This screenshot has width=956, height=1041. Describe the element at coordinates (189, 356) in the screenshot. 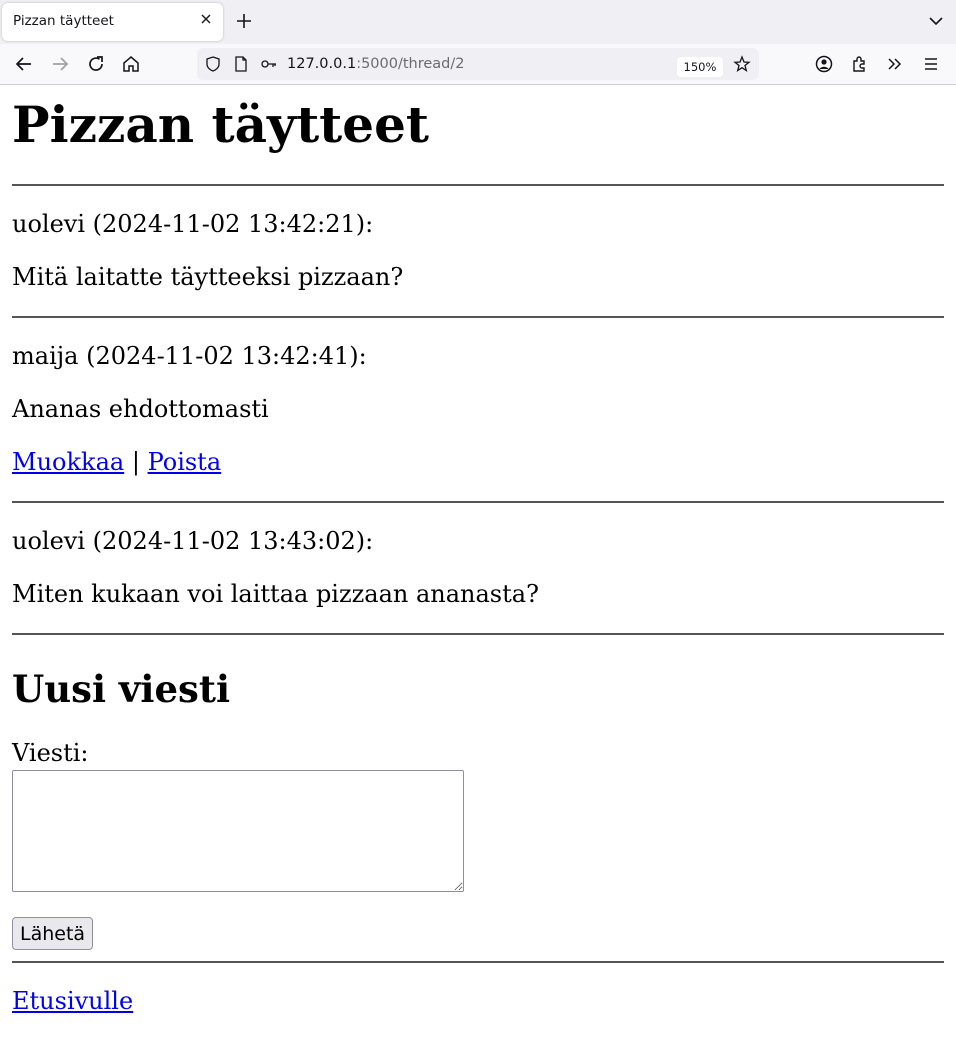

I see `message-header: maija (2024-11-02 13:42:41):` at that location.